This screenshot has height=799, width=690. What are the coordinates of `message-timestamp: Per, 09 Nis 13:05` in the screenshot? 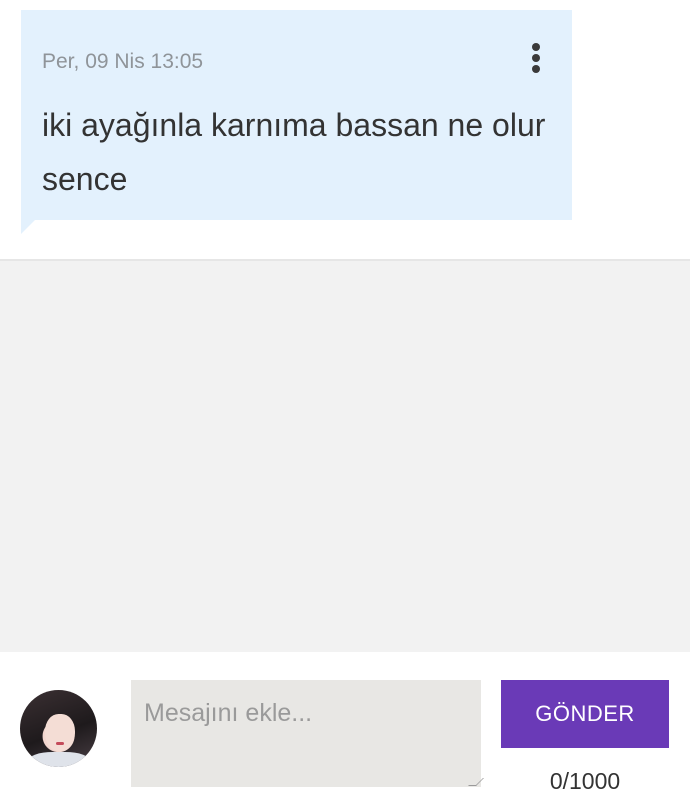 It's located at (123, 61).